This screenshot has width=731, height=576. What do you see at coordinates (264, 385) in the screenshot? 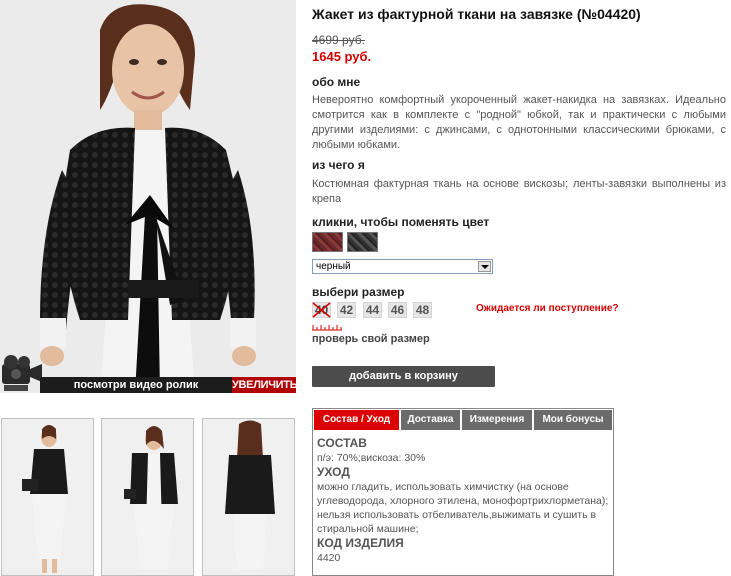
I see `zoom-button: УВЕЛИЧИТЬ` at bounding box center [264, 385].